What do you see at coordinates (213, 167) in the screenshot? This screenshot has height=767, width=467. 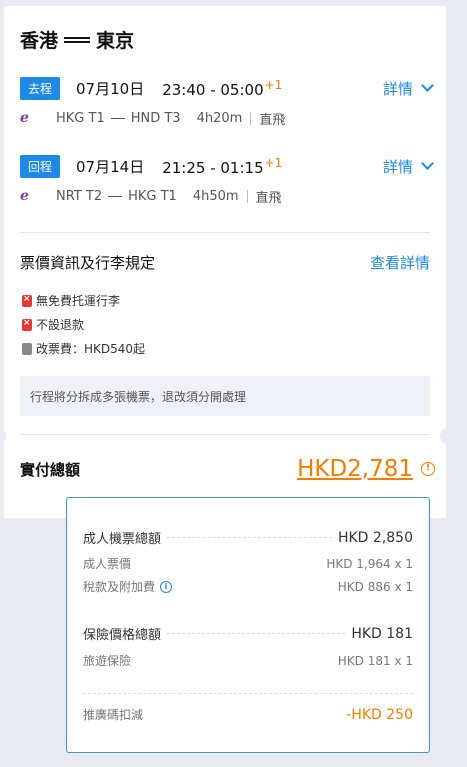 I see `inbound-time-range: 21:25 - 01:15` at bounding box center [213, 167].